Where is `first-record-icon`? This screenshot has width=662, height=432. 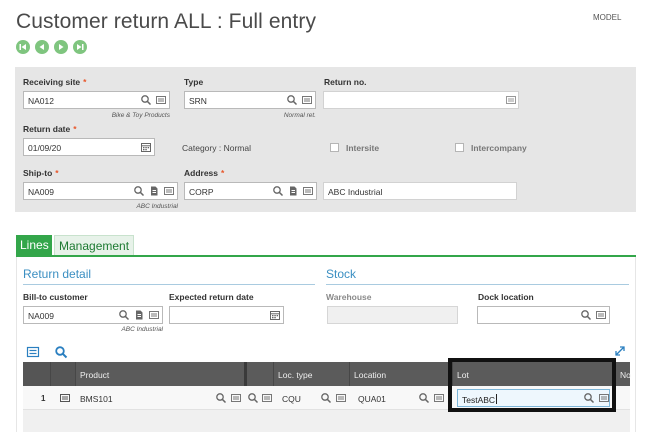 first-record-icon is located at coordinates (23, 47).